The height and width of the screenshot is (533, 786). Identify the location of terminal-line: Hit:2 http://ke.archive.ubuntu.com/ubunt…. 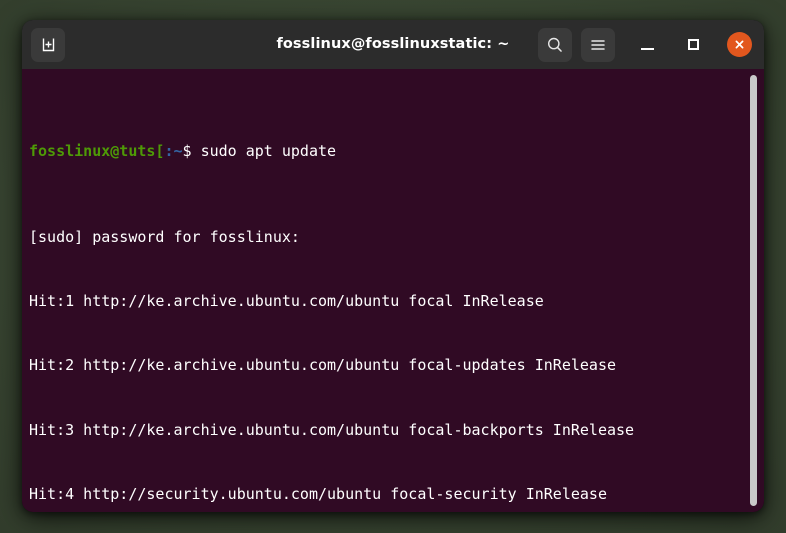
(322, 365).